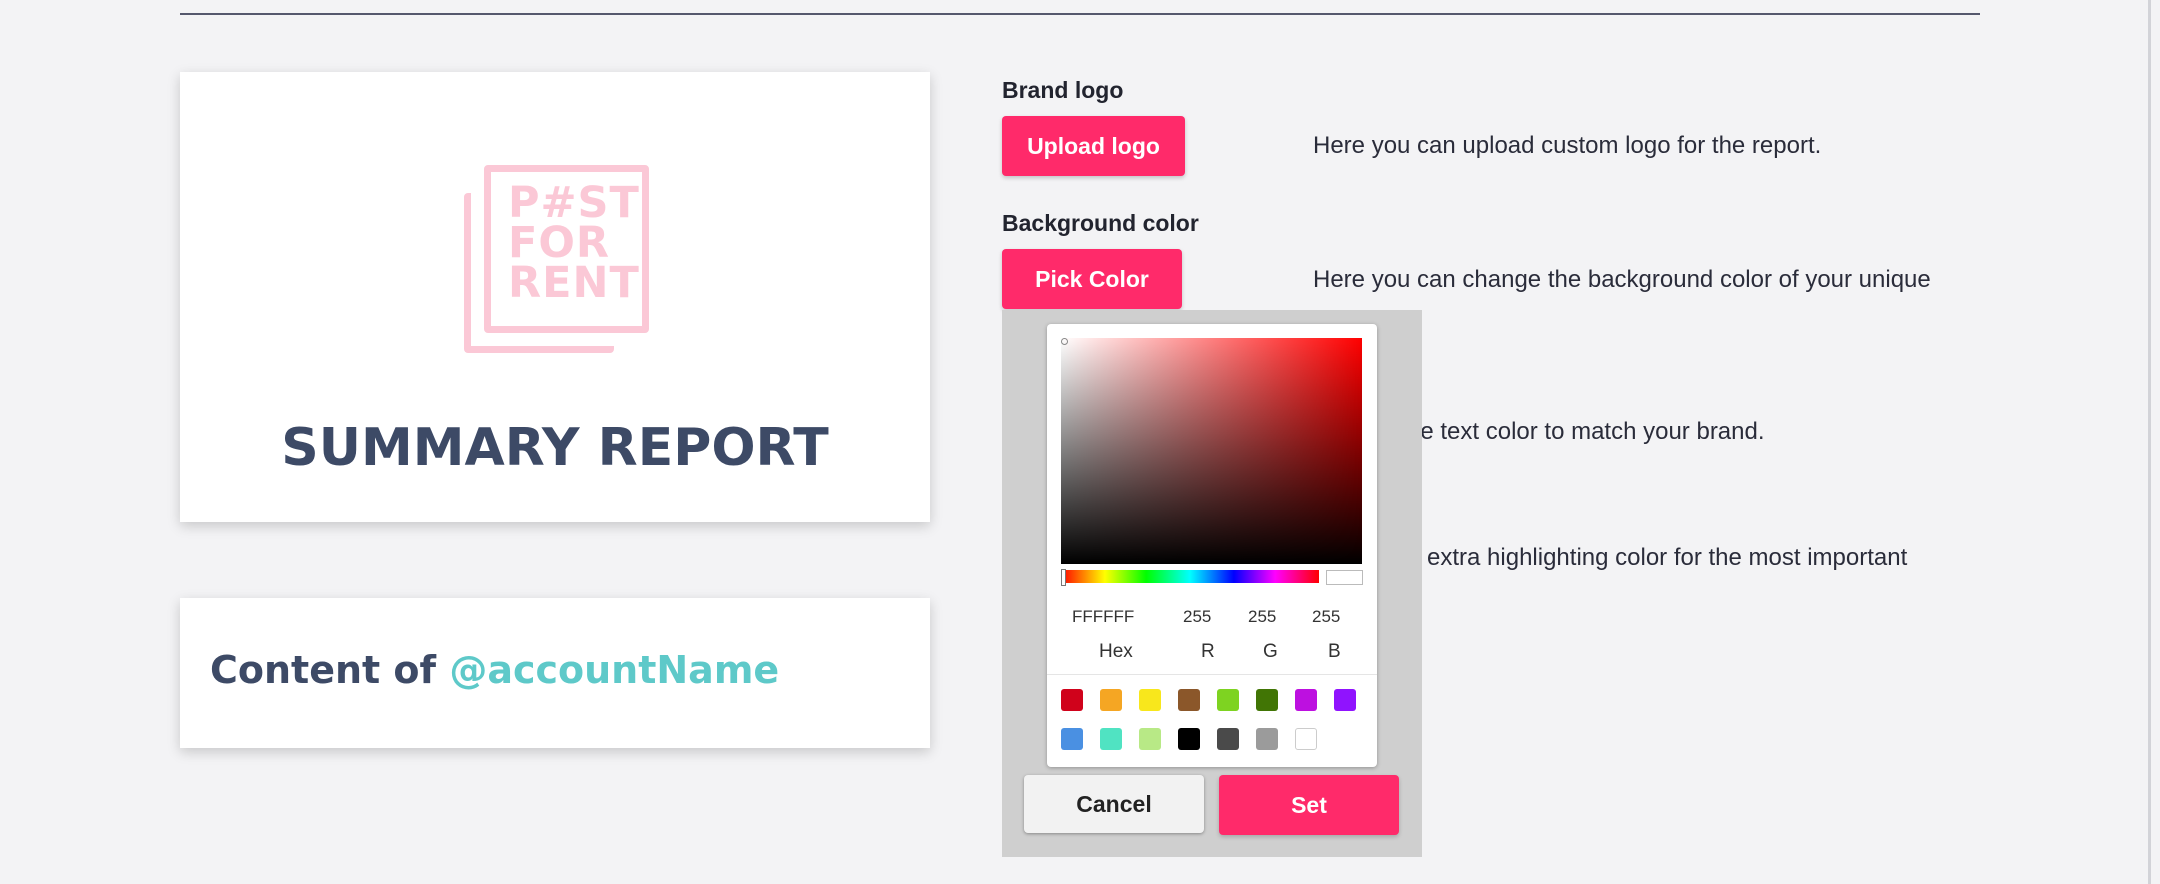 The height and width of the screenshot is (884, 2160). Describe the element at coordinates (1190, 576) in the screenshot. I see `hue-slider` at that location.